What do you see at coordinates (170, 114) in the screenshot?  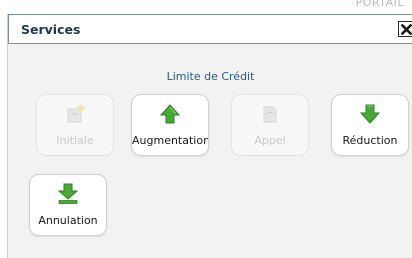 I see `arrow-up-icon` at bounding box center [170, 114].